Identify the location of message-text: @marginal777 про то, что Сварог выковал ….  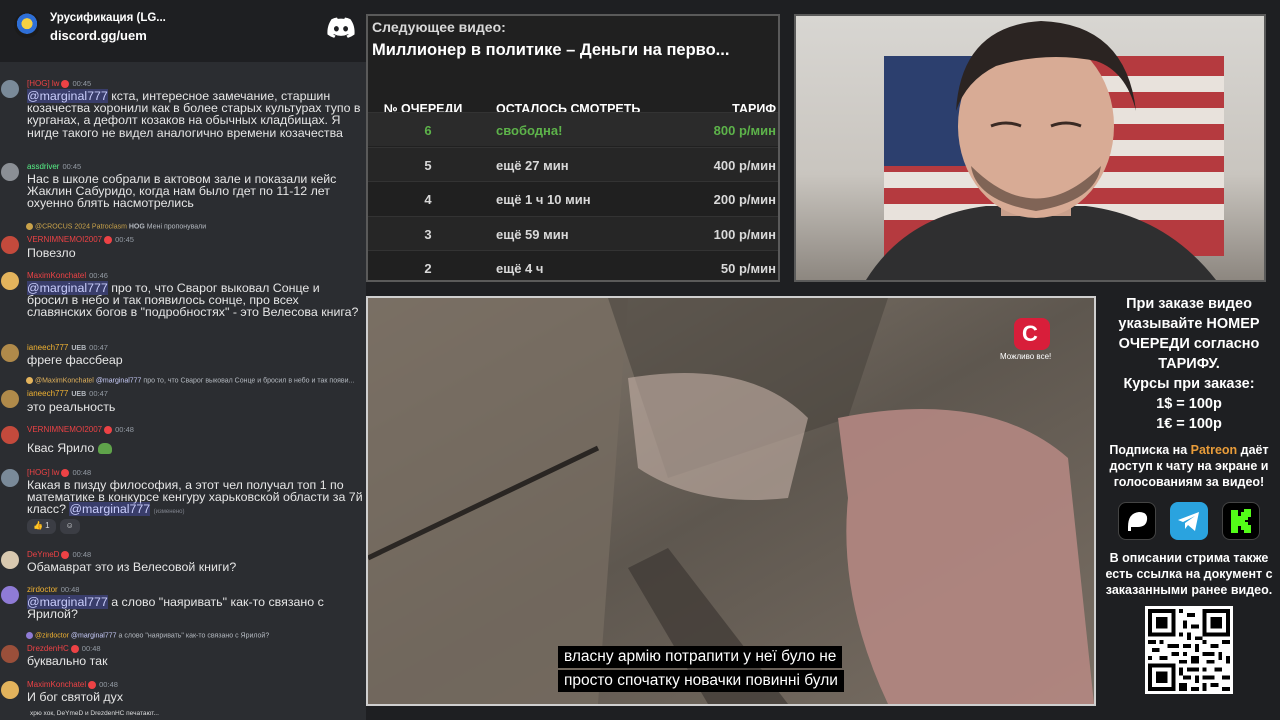
(193, 300).